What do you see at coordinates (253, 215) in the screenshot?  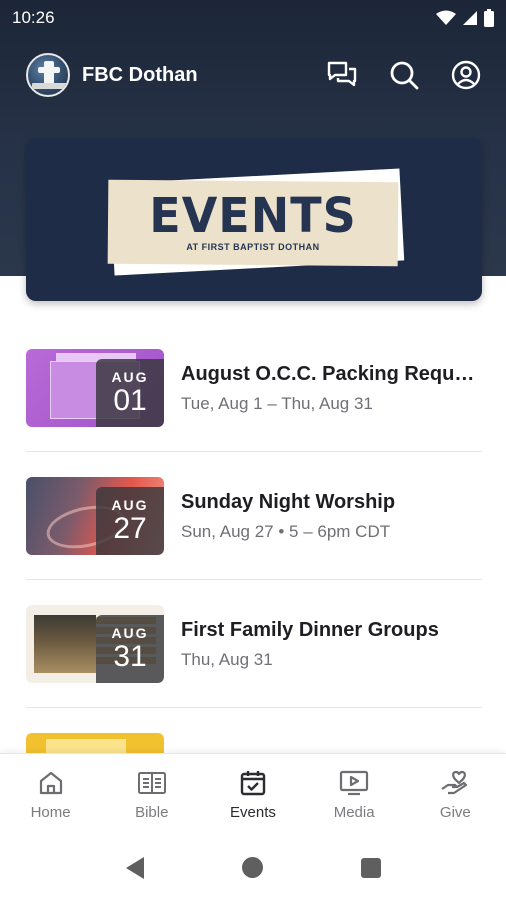 I see `banner-title: EVENTS` at bounding box center [253, 215].